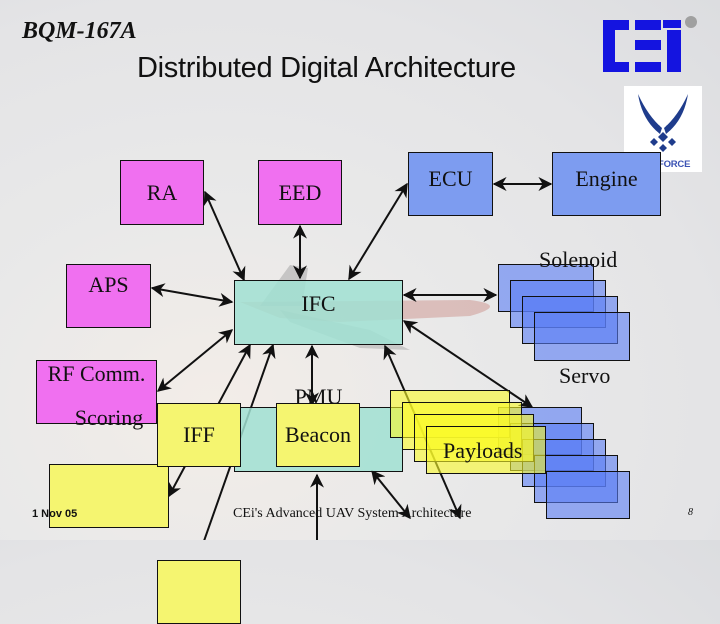  I want to click on node-iff-box: IFF, so click(199, 435).